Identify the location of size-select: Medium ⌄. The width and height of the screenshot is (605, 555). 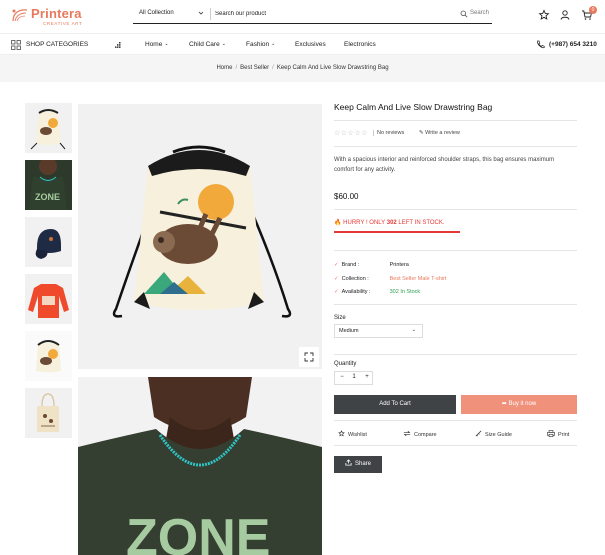
(378, 331).